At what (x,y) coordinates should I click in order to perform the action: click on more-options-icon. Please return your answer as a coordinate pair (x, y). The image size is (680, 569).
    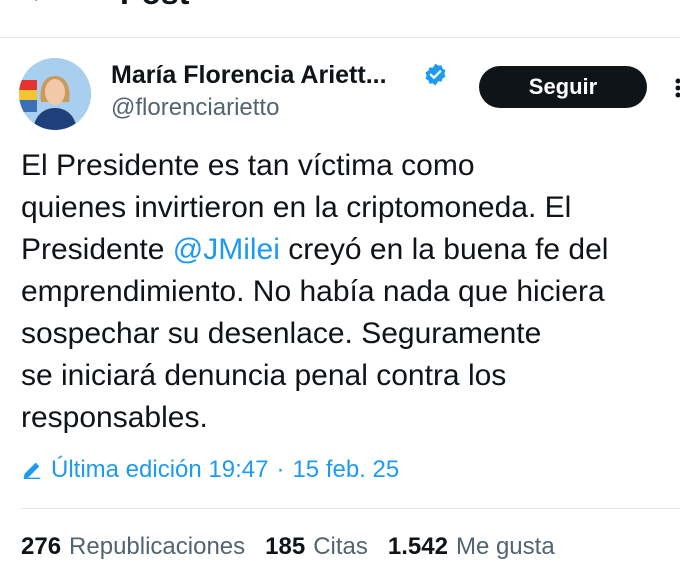
    Looking at the image, I should click on (674, 88).